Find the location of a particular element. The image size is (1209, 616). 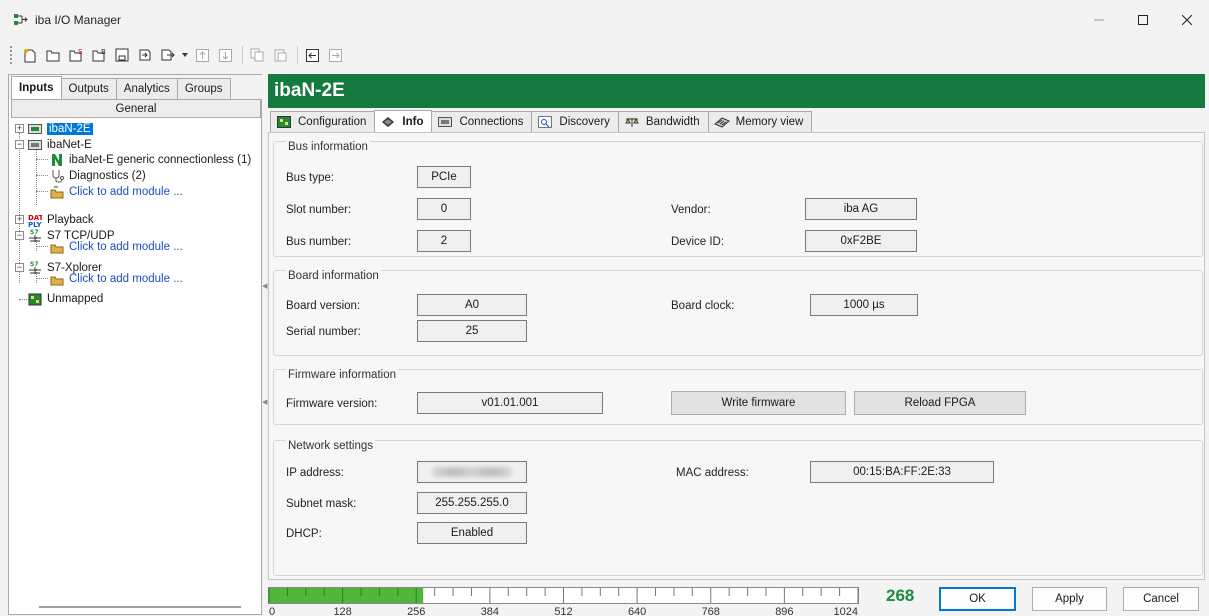

toolbar-grip is located at coordinates (12, 55).